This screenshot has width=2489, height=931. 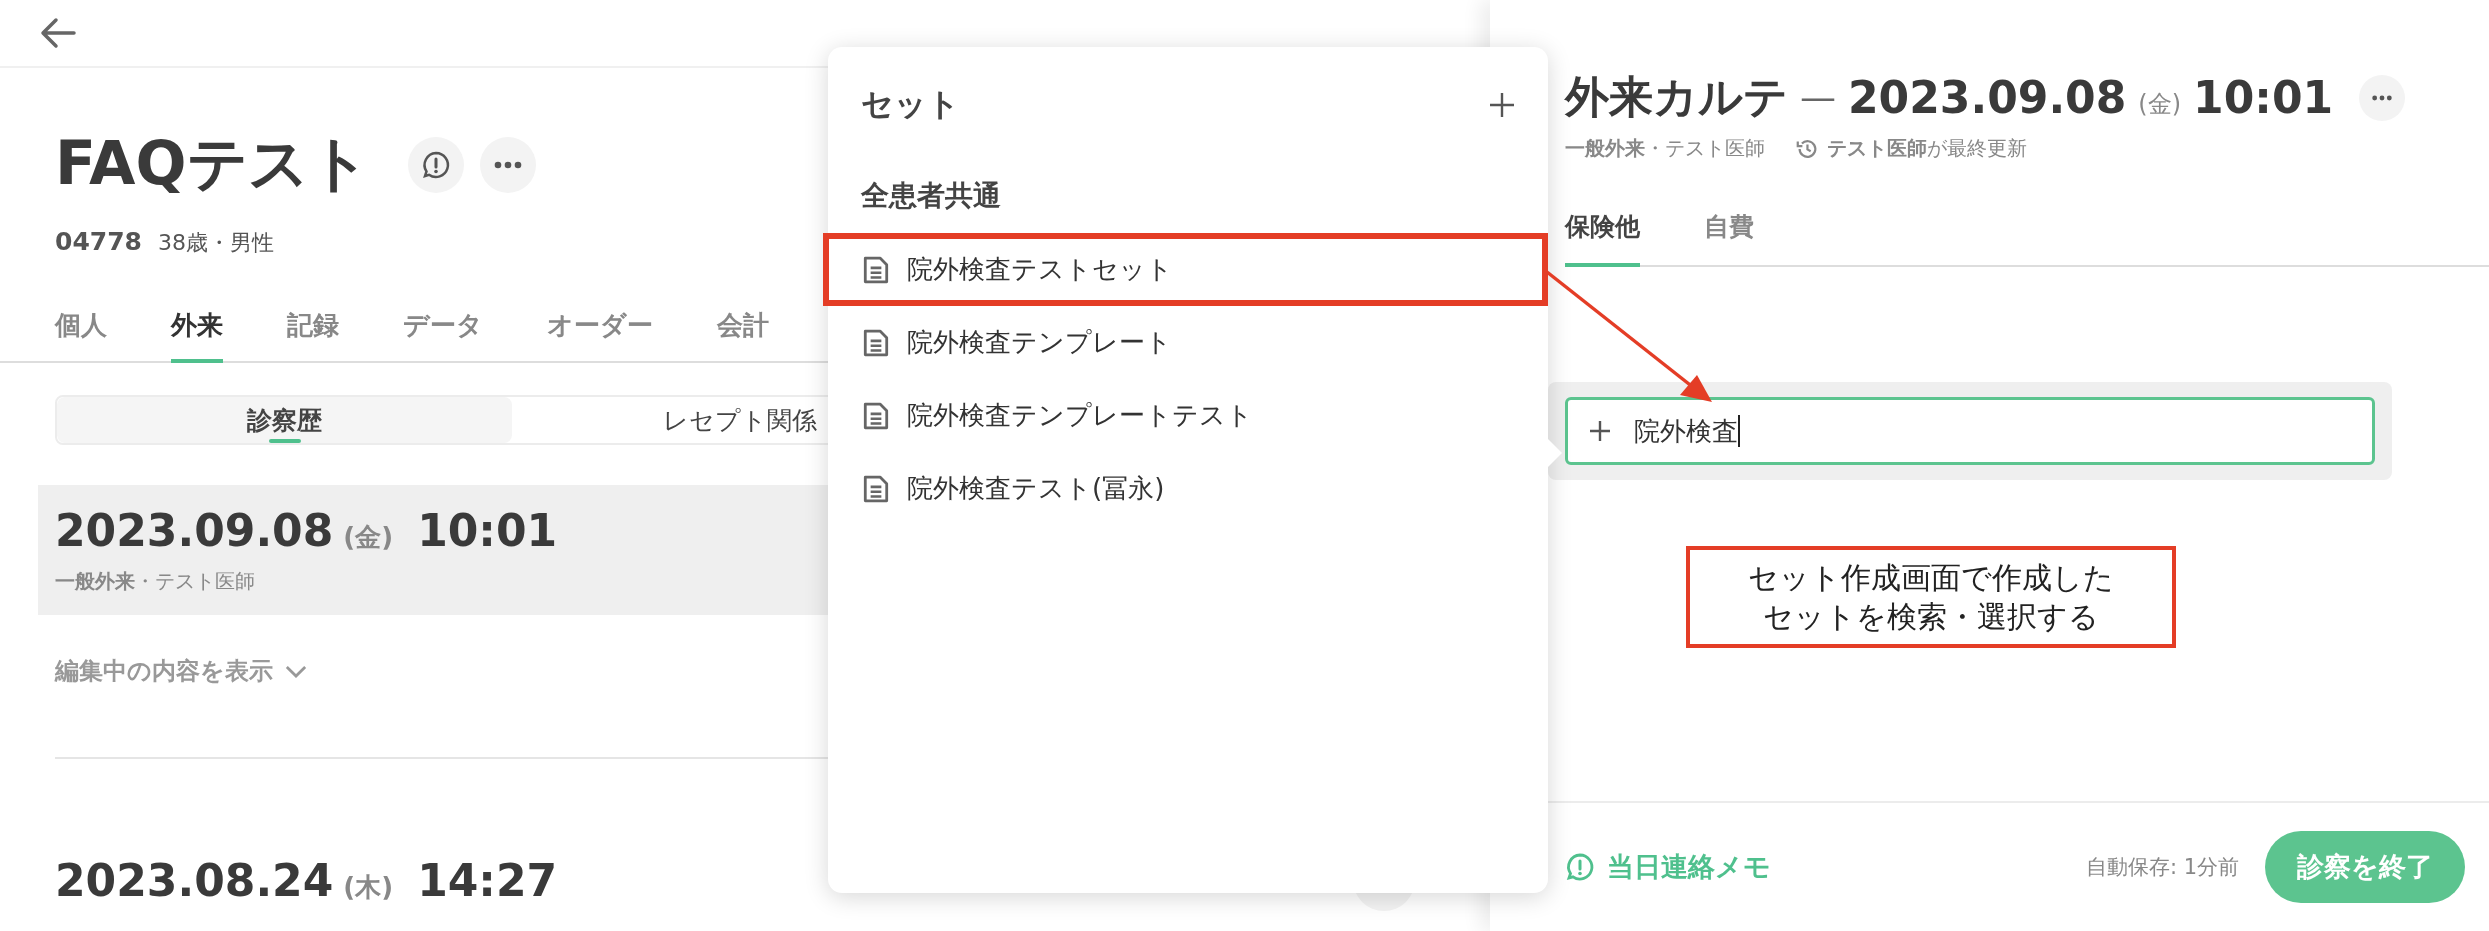 What do you see at coordinates (155, 581) in the screenshot?
I see `visit-detail: 一般外来・テスト医師` at bounding box center [155, 581].